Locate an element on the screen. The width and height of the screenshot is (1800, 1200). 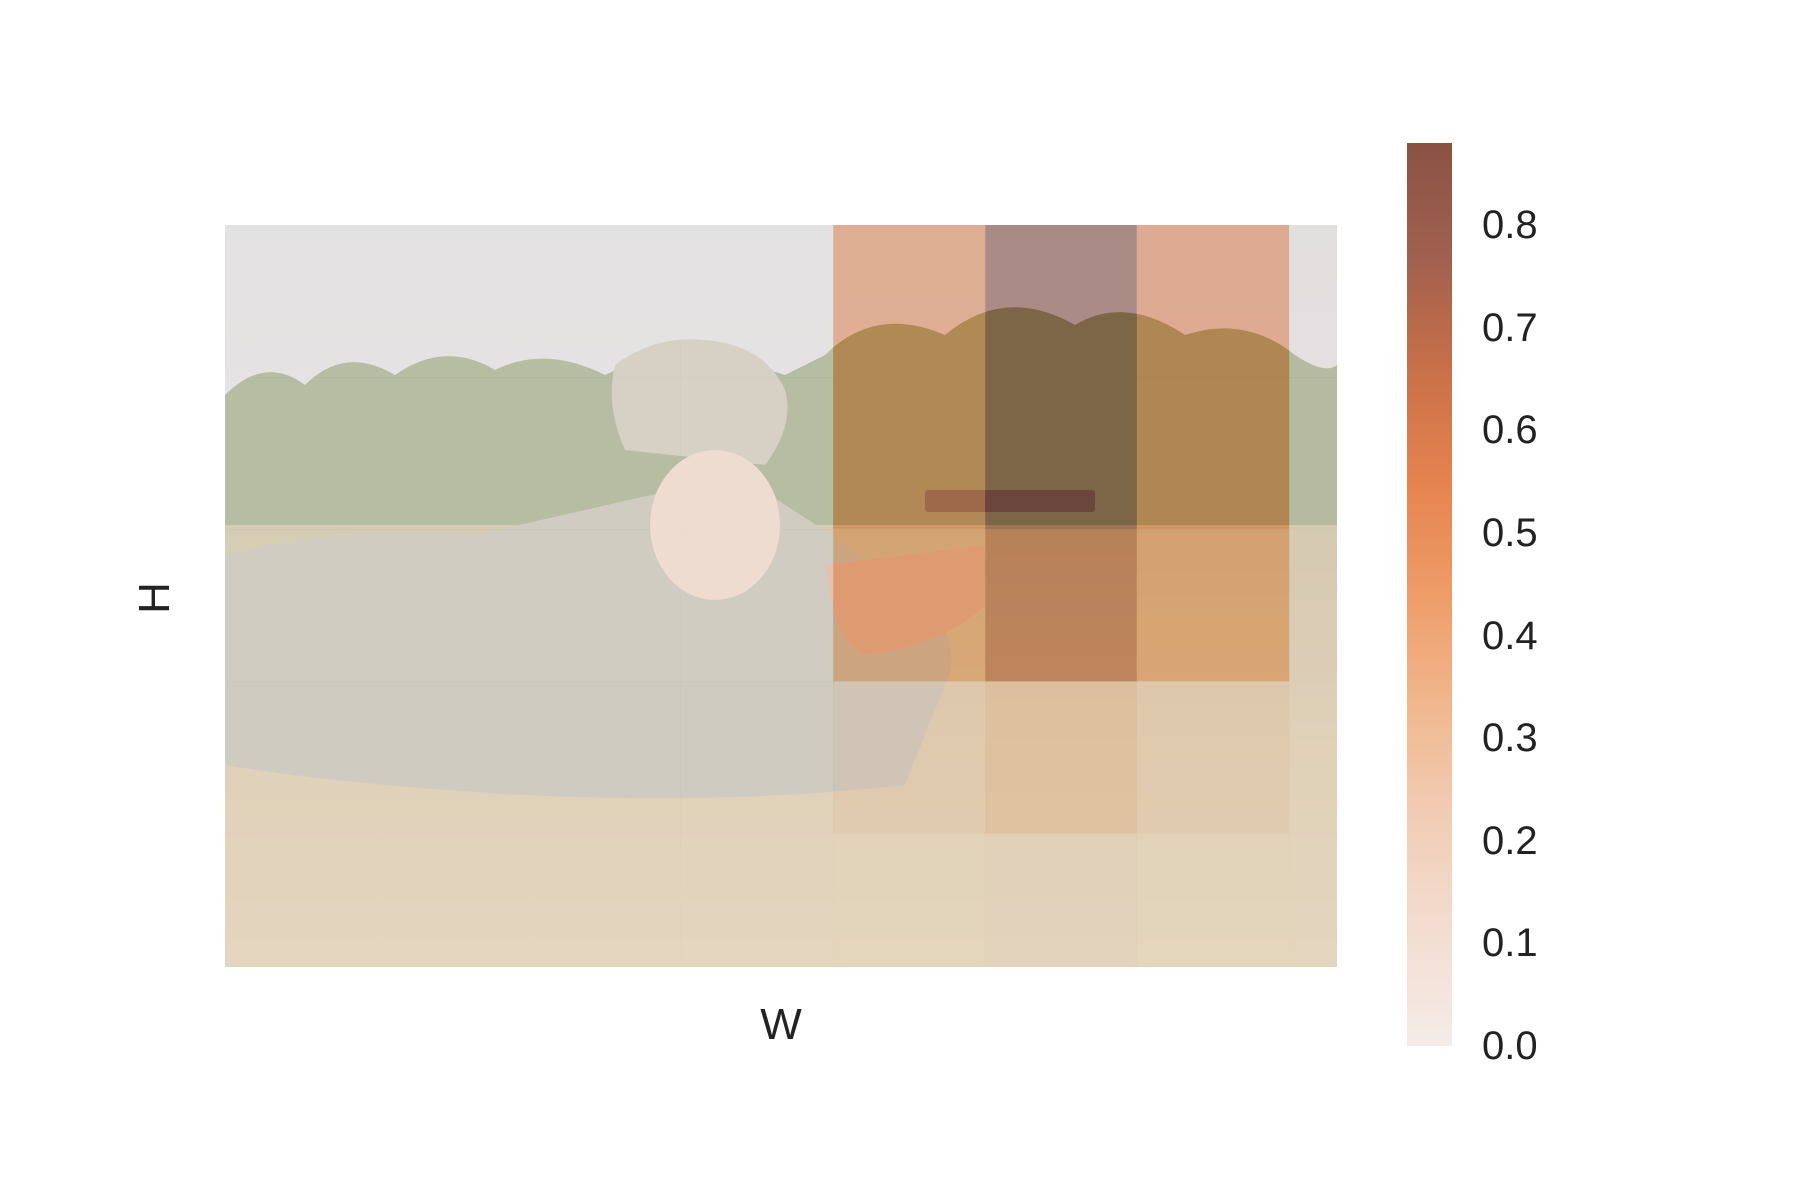
colorbar-tick-label: 0.2 is located at coordinates (1510, 840).